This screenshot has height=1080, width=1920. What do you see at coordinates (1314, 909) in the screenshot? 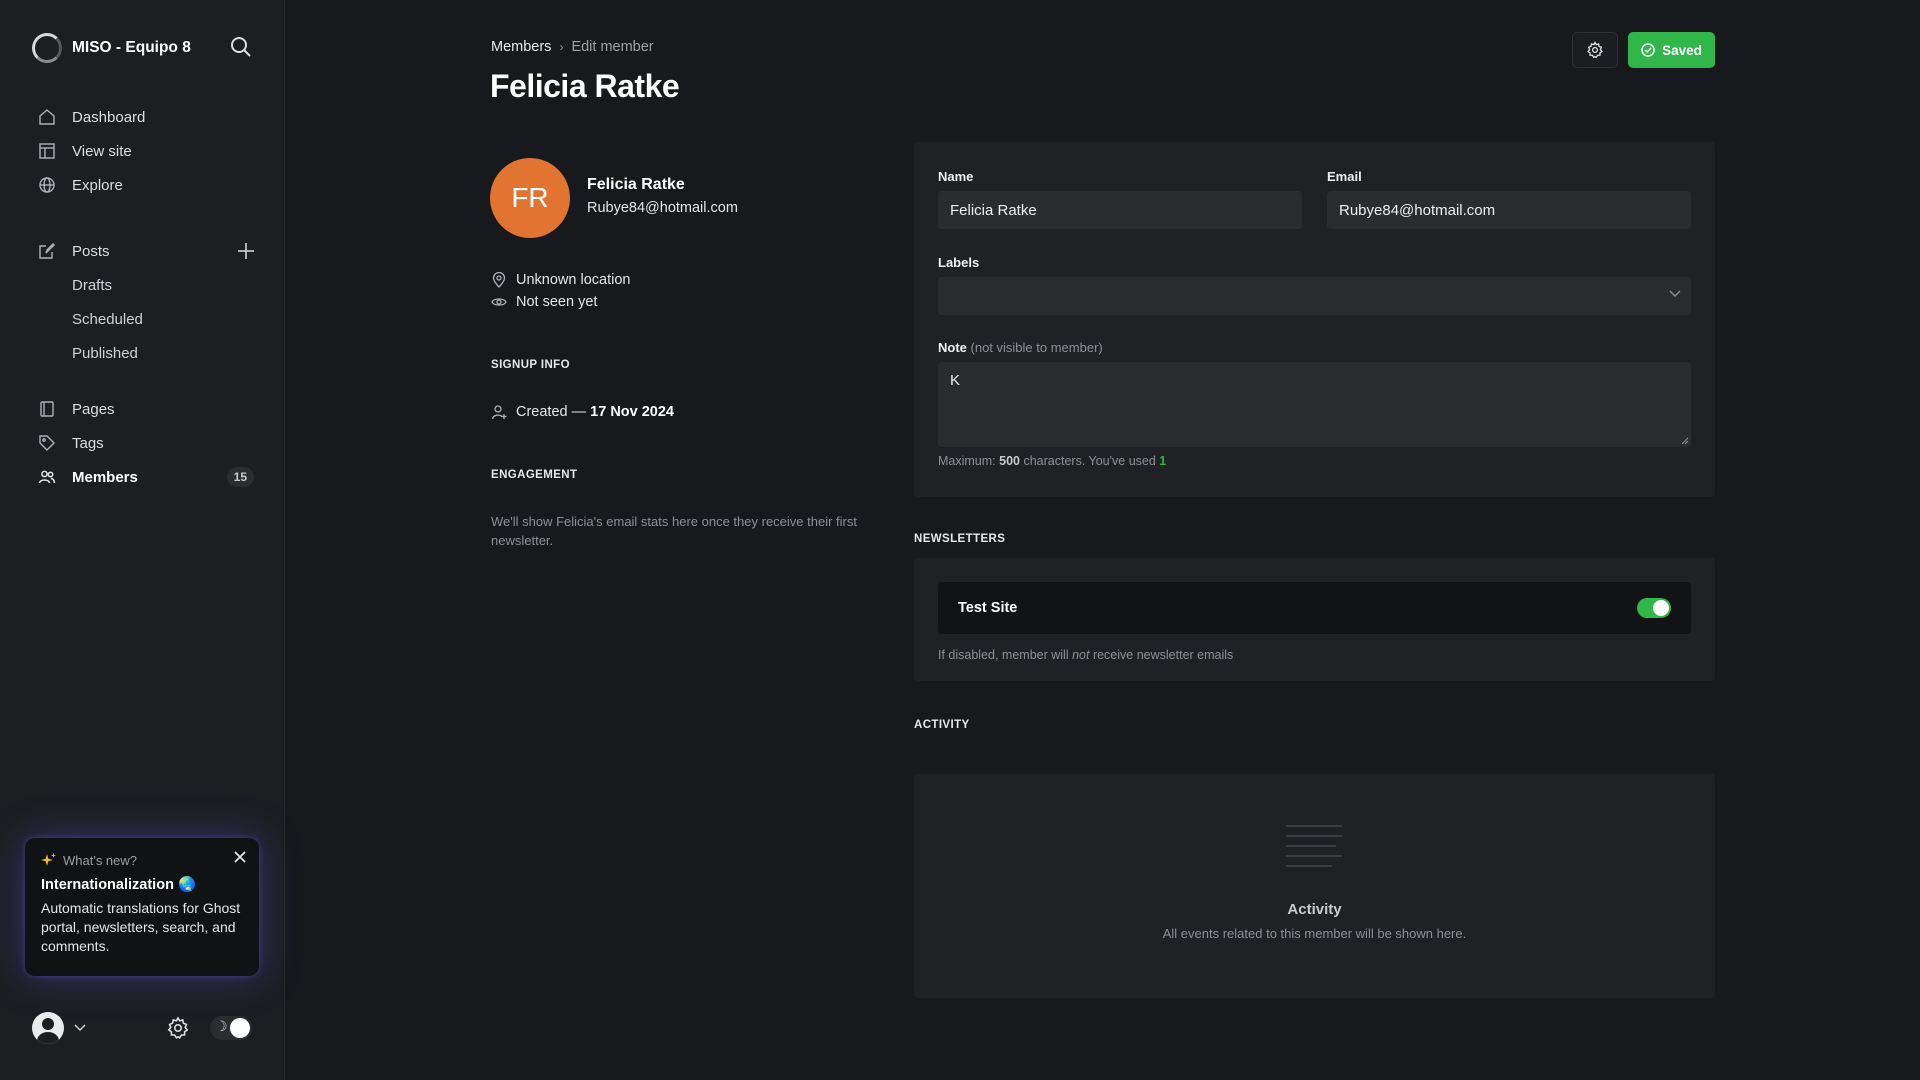
I see `activity-empty-title: Activity` at bounding box center [1314, 909].